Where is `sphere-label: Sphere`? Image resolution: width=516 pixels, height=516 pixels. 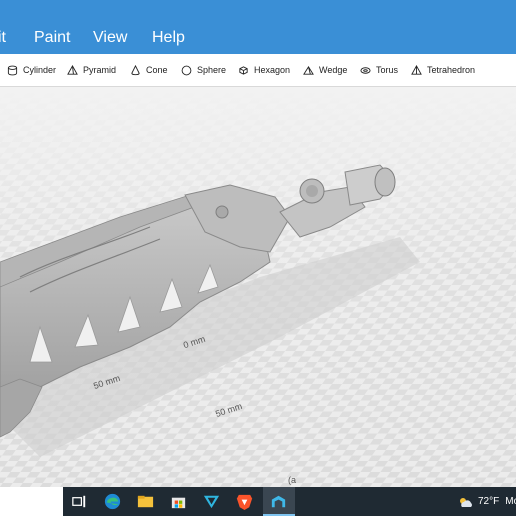
sphere-label: Sphere is located at coordinates (212, 70).